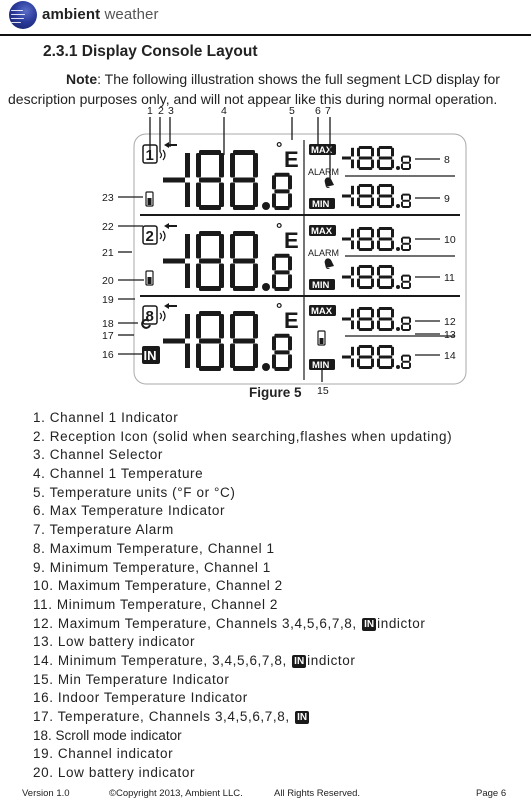  Describe the element at coordinates (317, 793) in the screenshot. I see `footer-rights: All Rights Reserved.` at that location.